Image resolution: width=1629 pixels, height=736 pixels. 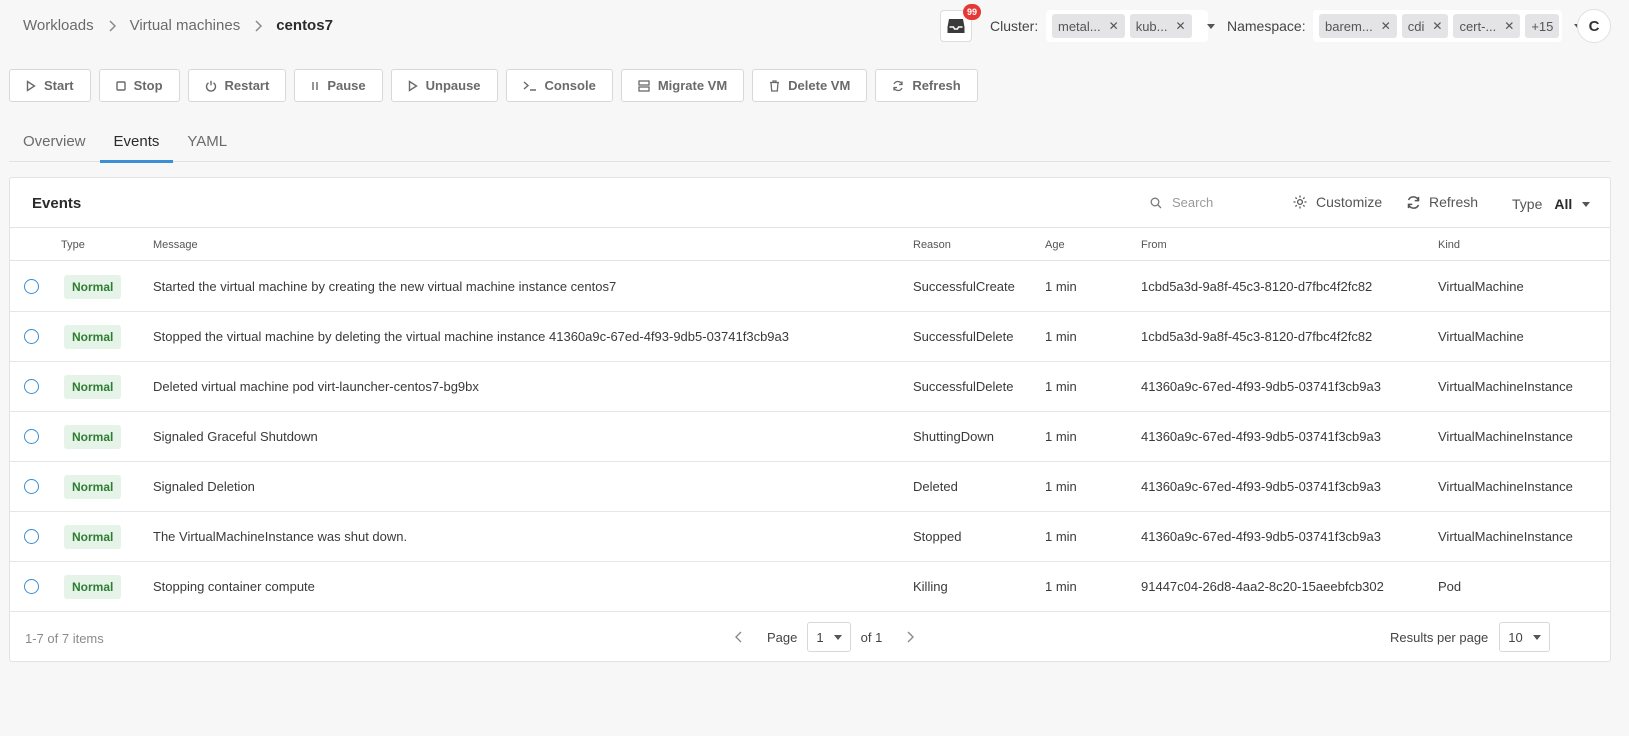 I want to click on start-button: Start, so click(x=50, y=85).